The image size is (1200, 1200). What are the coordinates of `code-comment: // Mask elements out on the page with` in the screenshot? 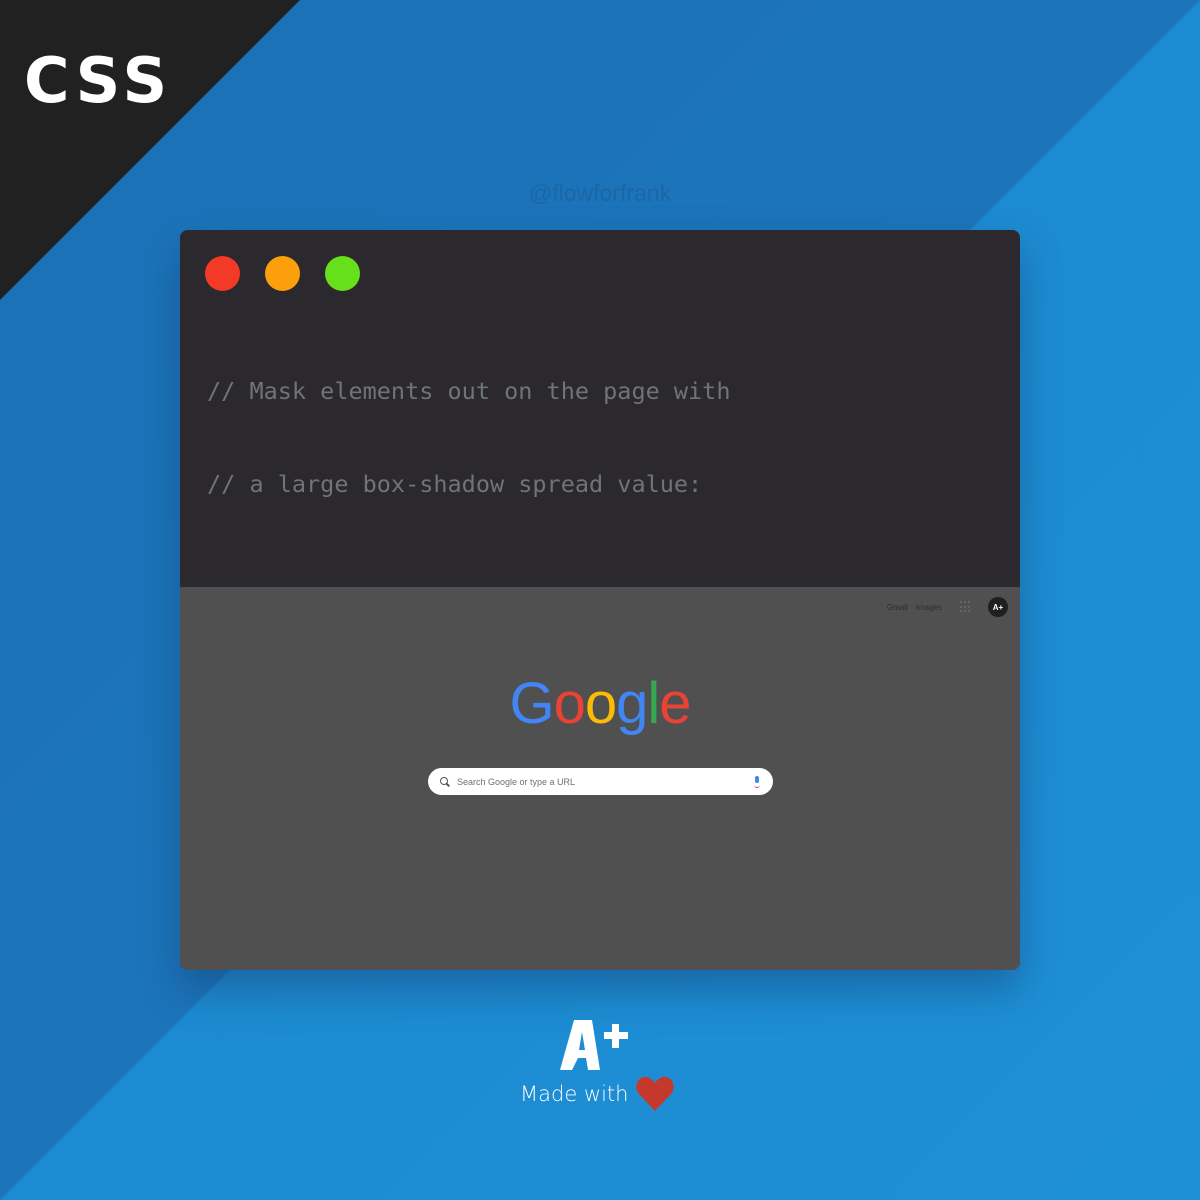 It's located at (469, 391).